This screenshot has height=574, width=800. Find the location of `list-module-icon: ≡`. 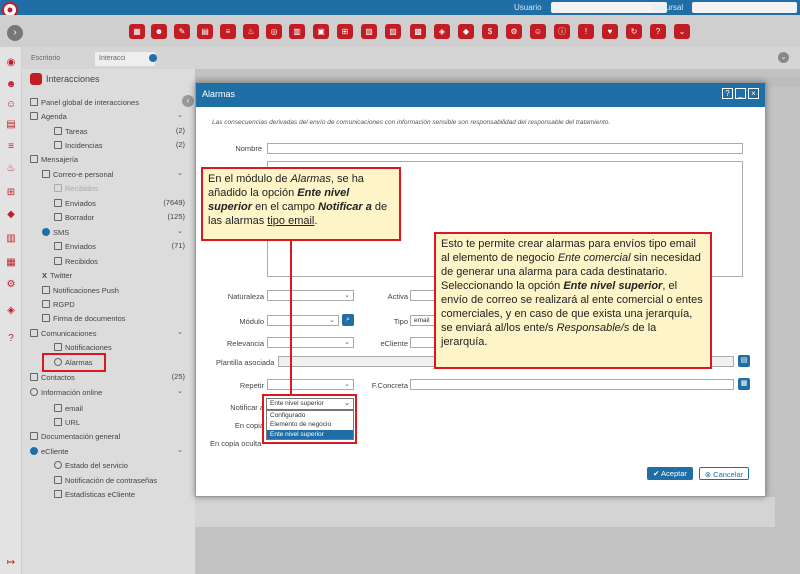

list-module-icon: ≡ is located at coordinates (228, 31).